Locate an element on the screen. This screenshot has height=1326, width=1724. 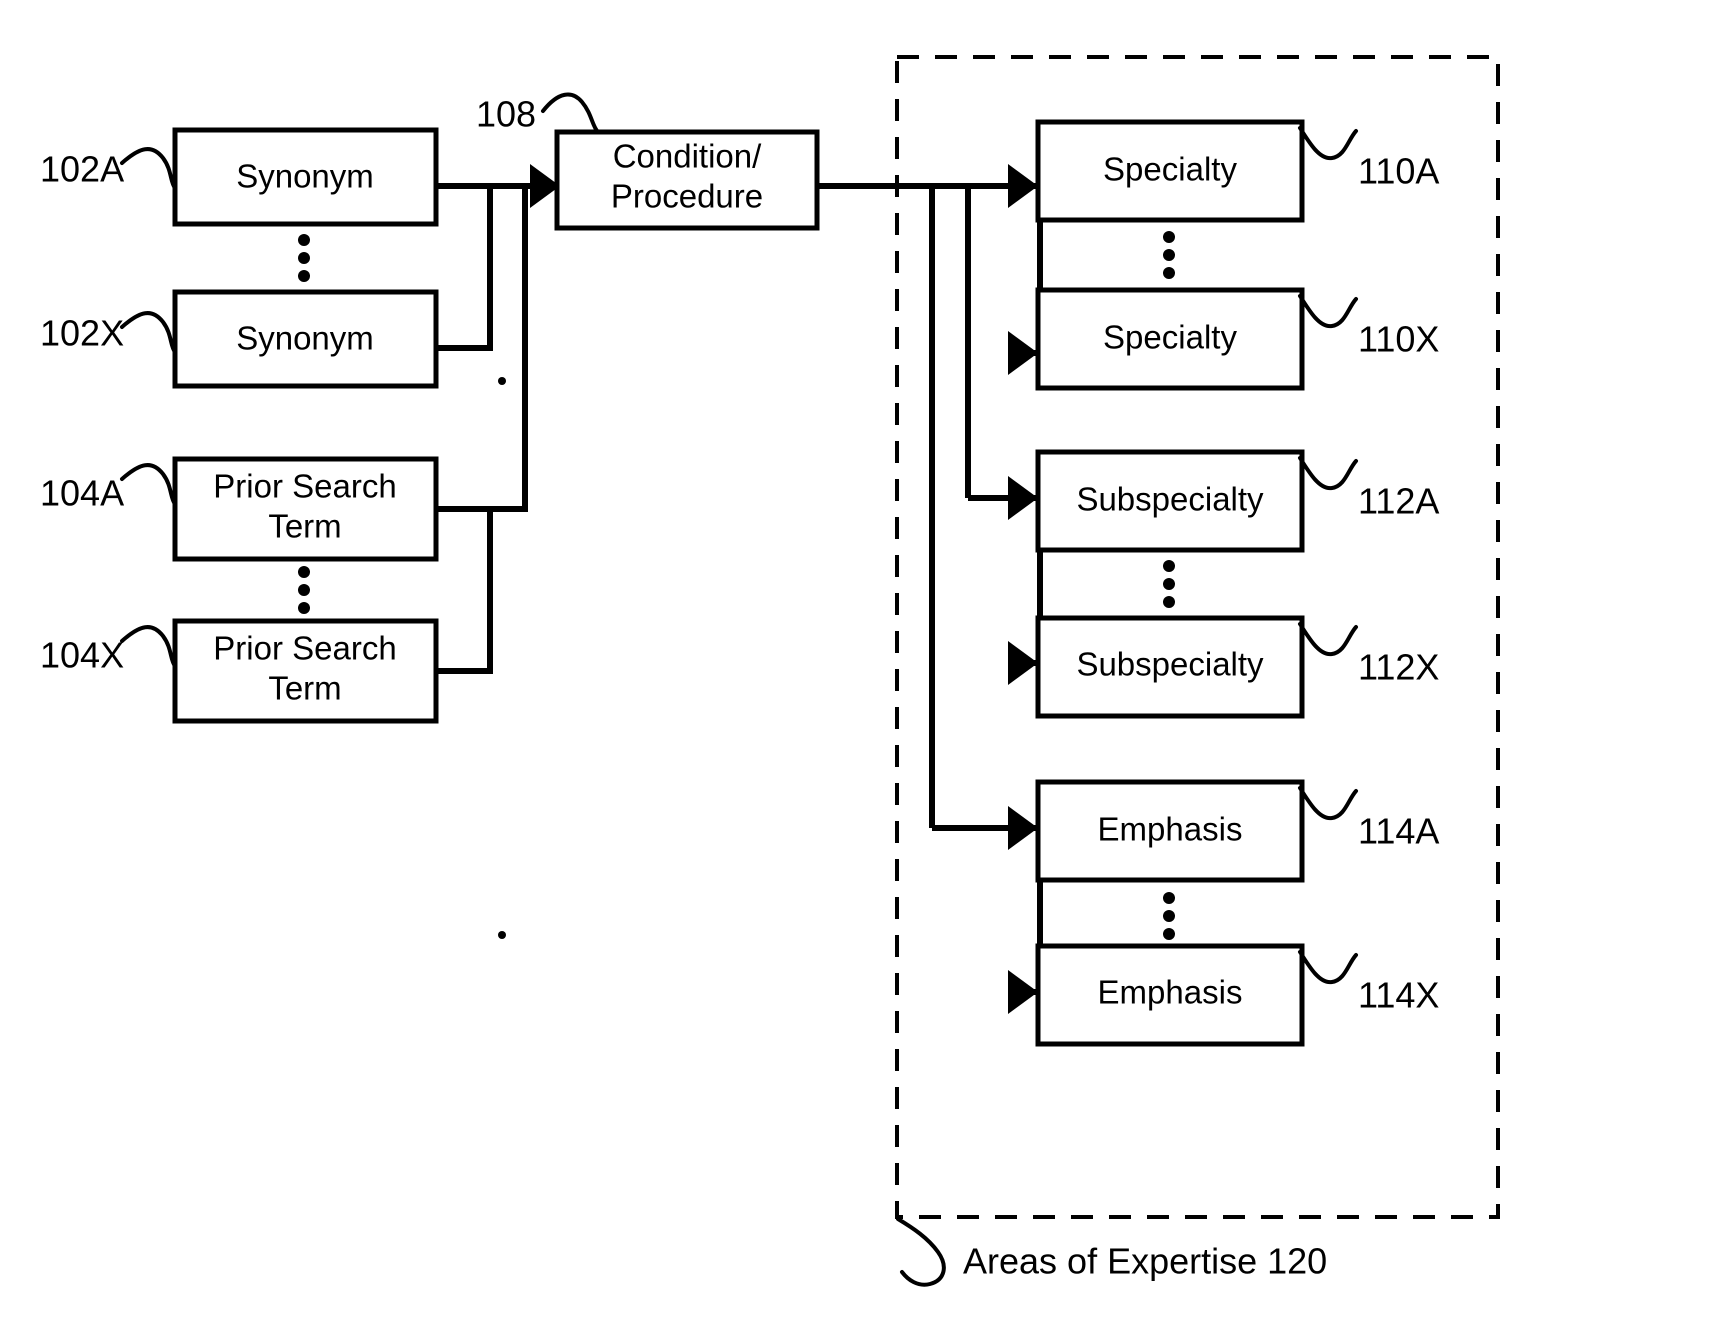
ref-104x: 104X is located at coordinates (82, 655).